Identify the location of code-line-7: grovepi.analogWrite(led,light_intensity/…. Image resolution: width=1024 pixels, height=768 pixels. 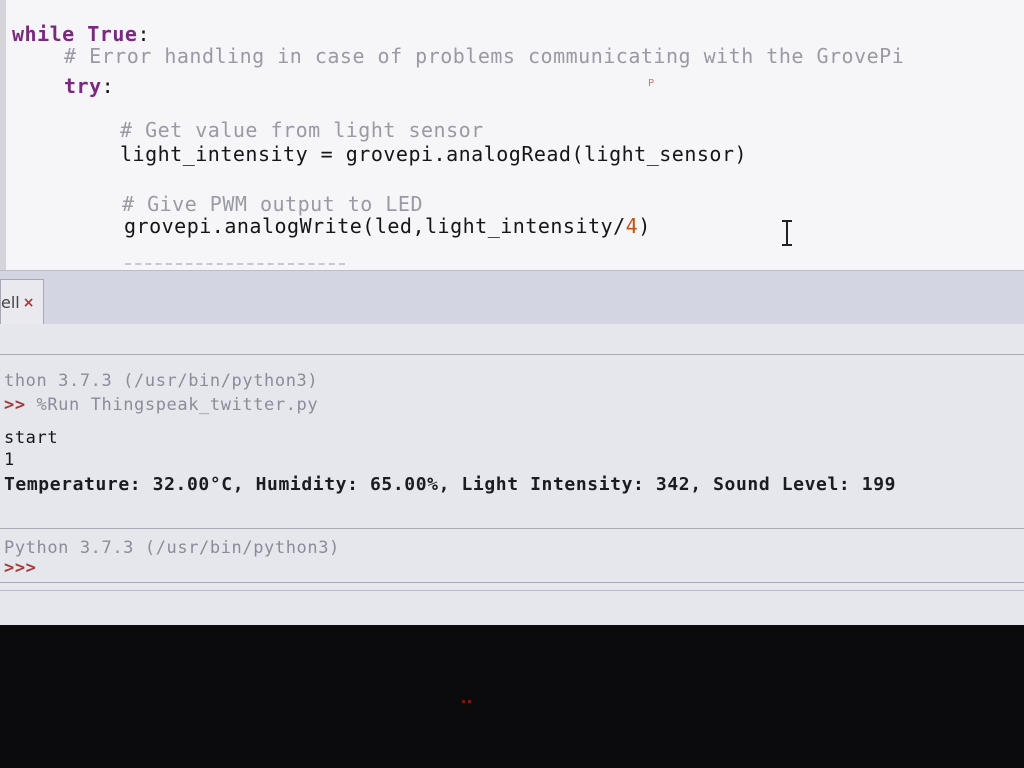
(387, 226).